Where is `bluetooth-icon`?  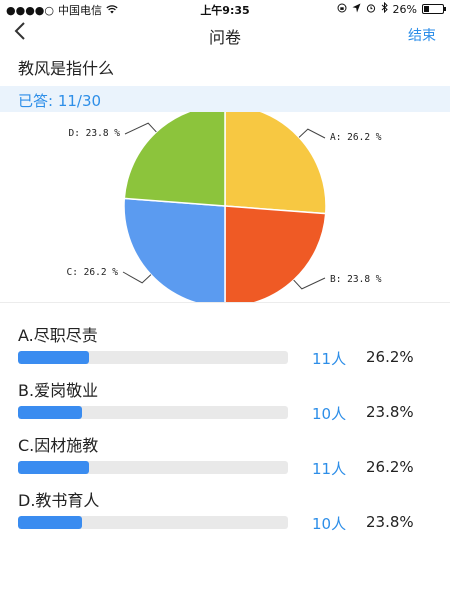
bluetooth-icon is located at coordinates (384, 8).